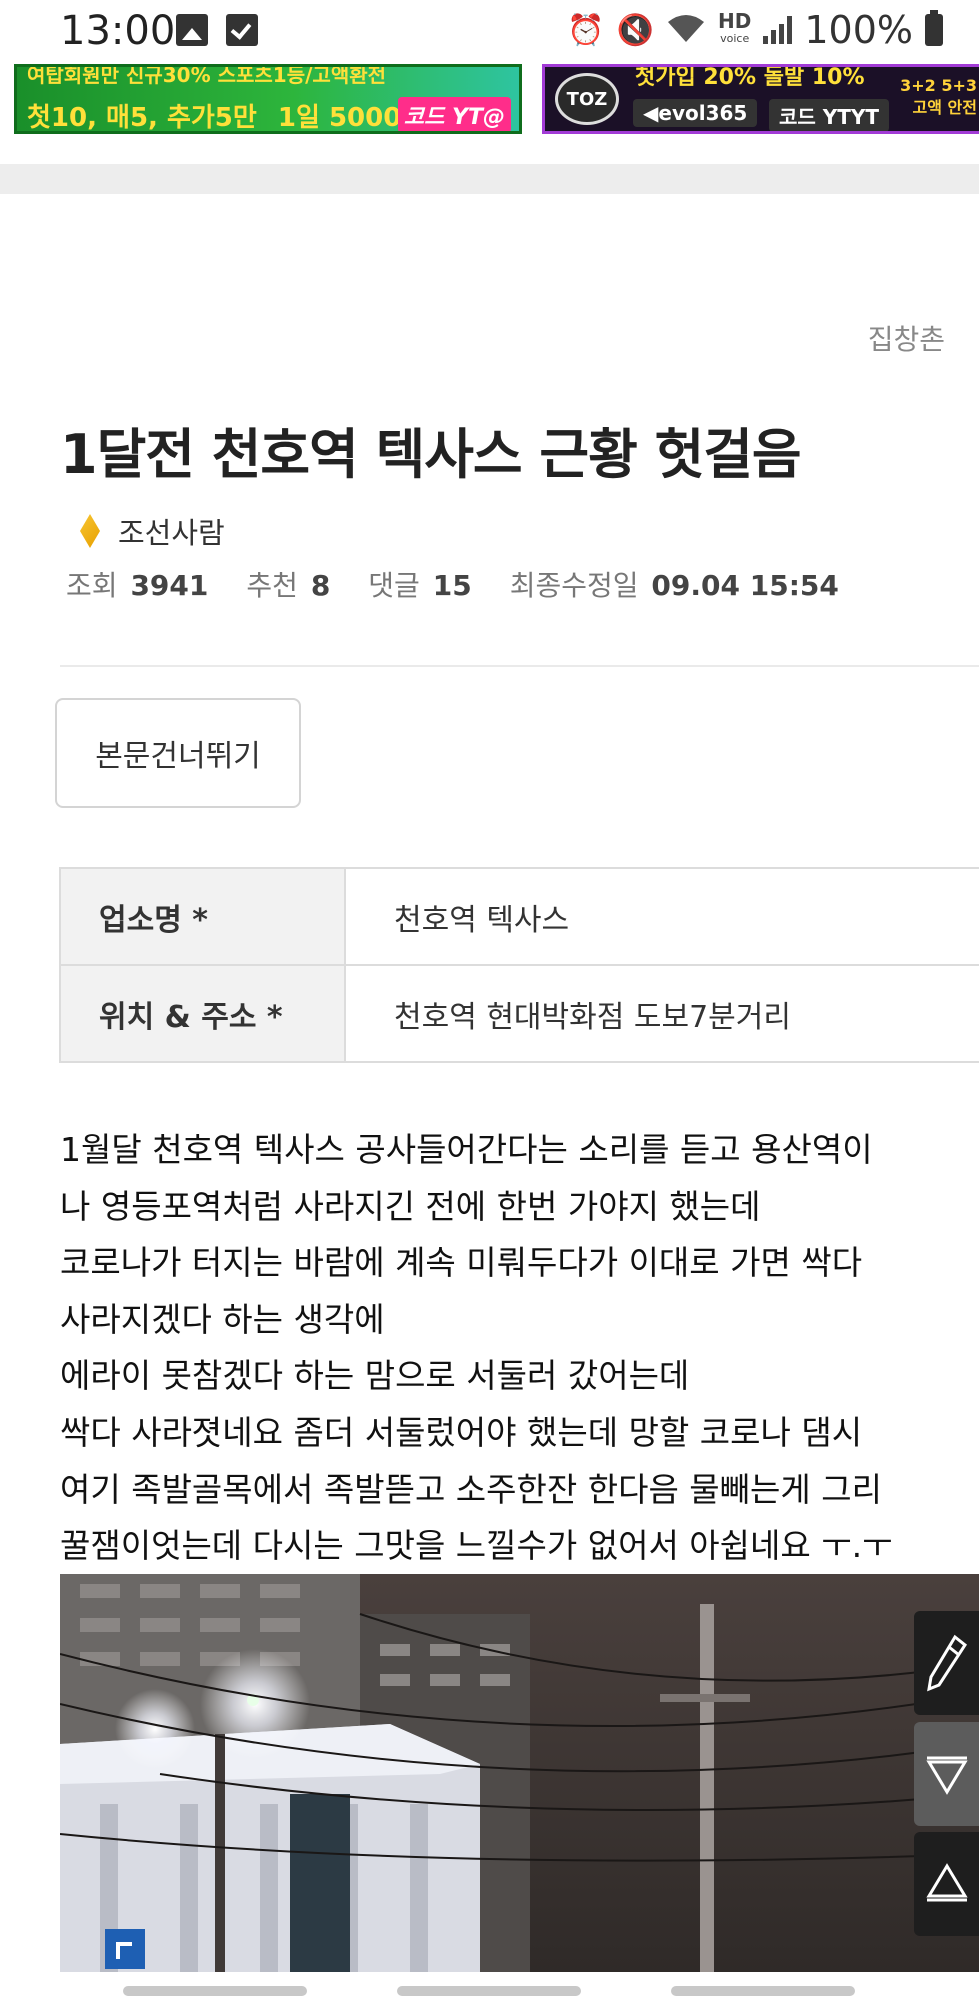 The height and width of the screenshot is (2013, 979). What do you see at coordinates (750, 77) in the screenshot?
I see `ad-banner-2-top: 첫가입 20% 돌발 10%` at bounding box center [750, 77].